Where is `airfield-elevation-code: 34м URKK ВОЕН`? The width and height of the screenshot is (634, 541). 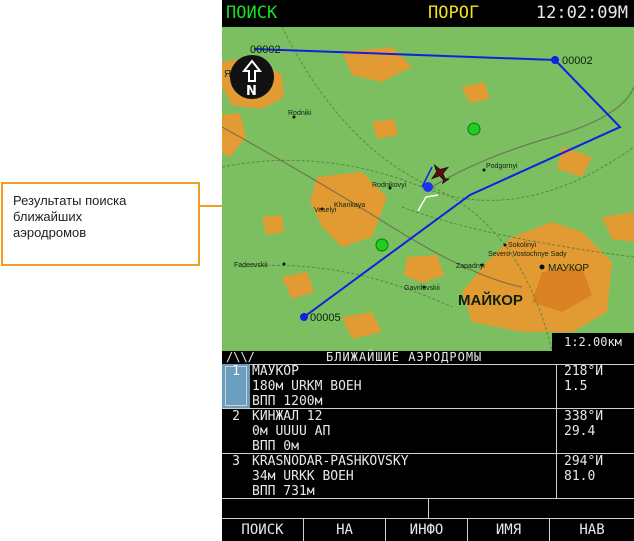 airfield-elevation-code: 34м URKK ВОЕН is located at coordinates (303, 476).